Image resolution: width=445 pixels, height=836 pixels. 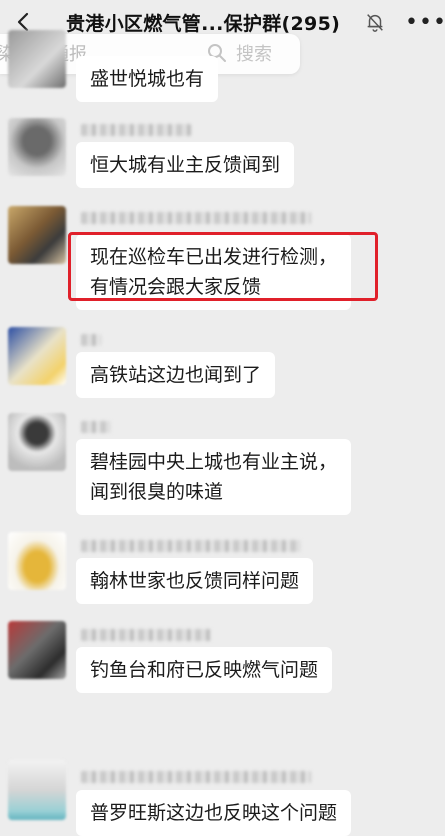 I want to click on mute-bell-icon, so click(x=375, y=23).